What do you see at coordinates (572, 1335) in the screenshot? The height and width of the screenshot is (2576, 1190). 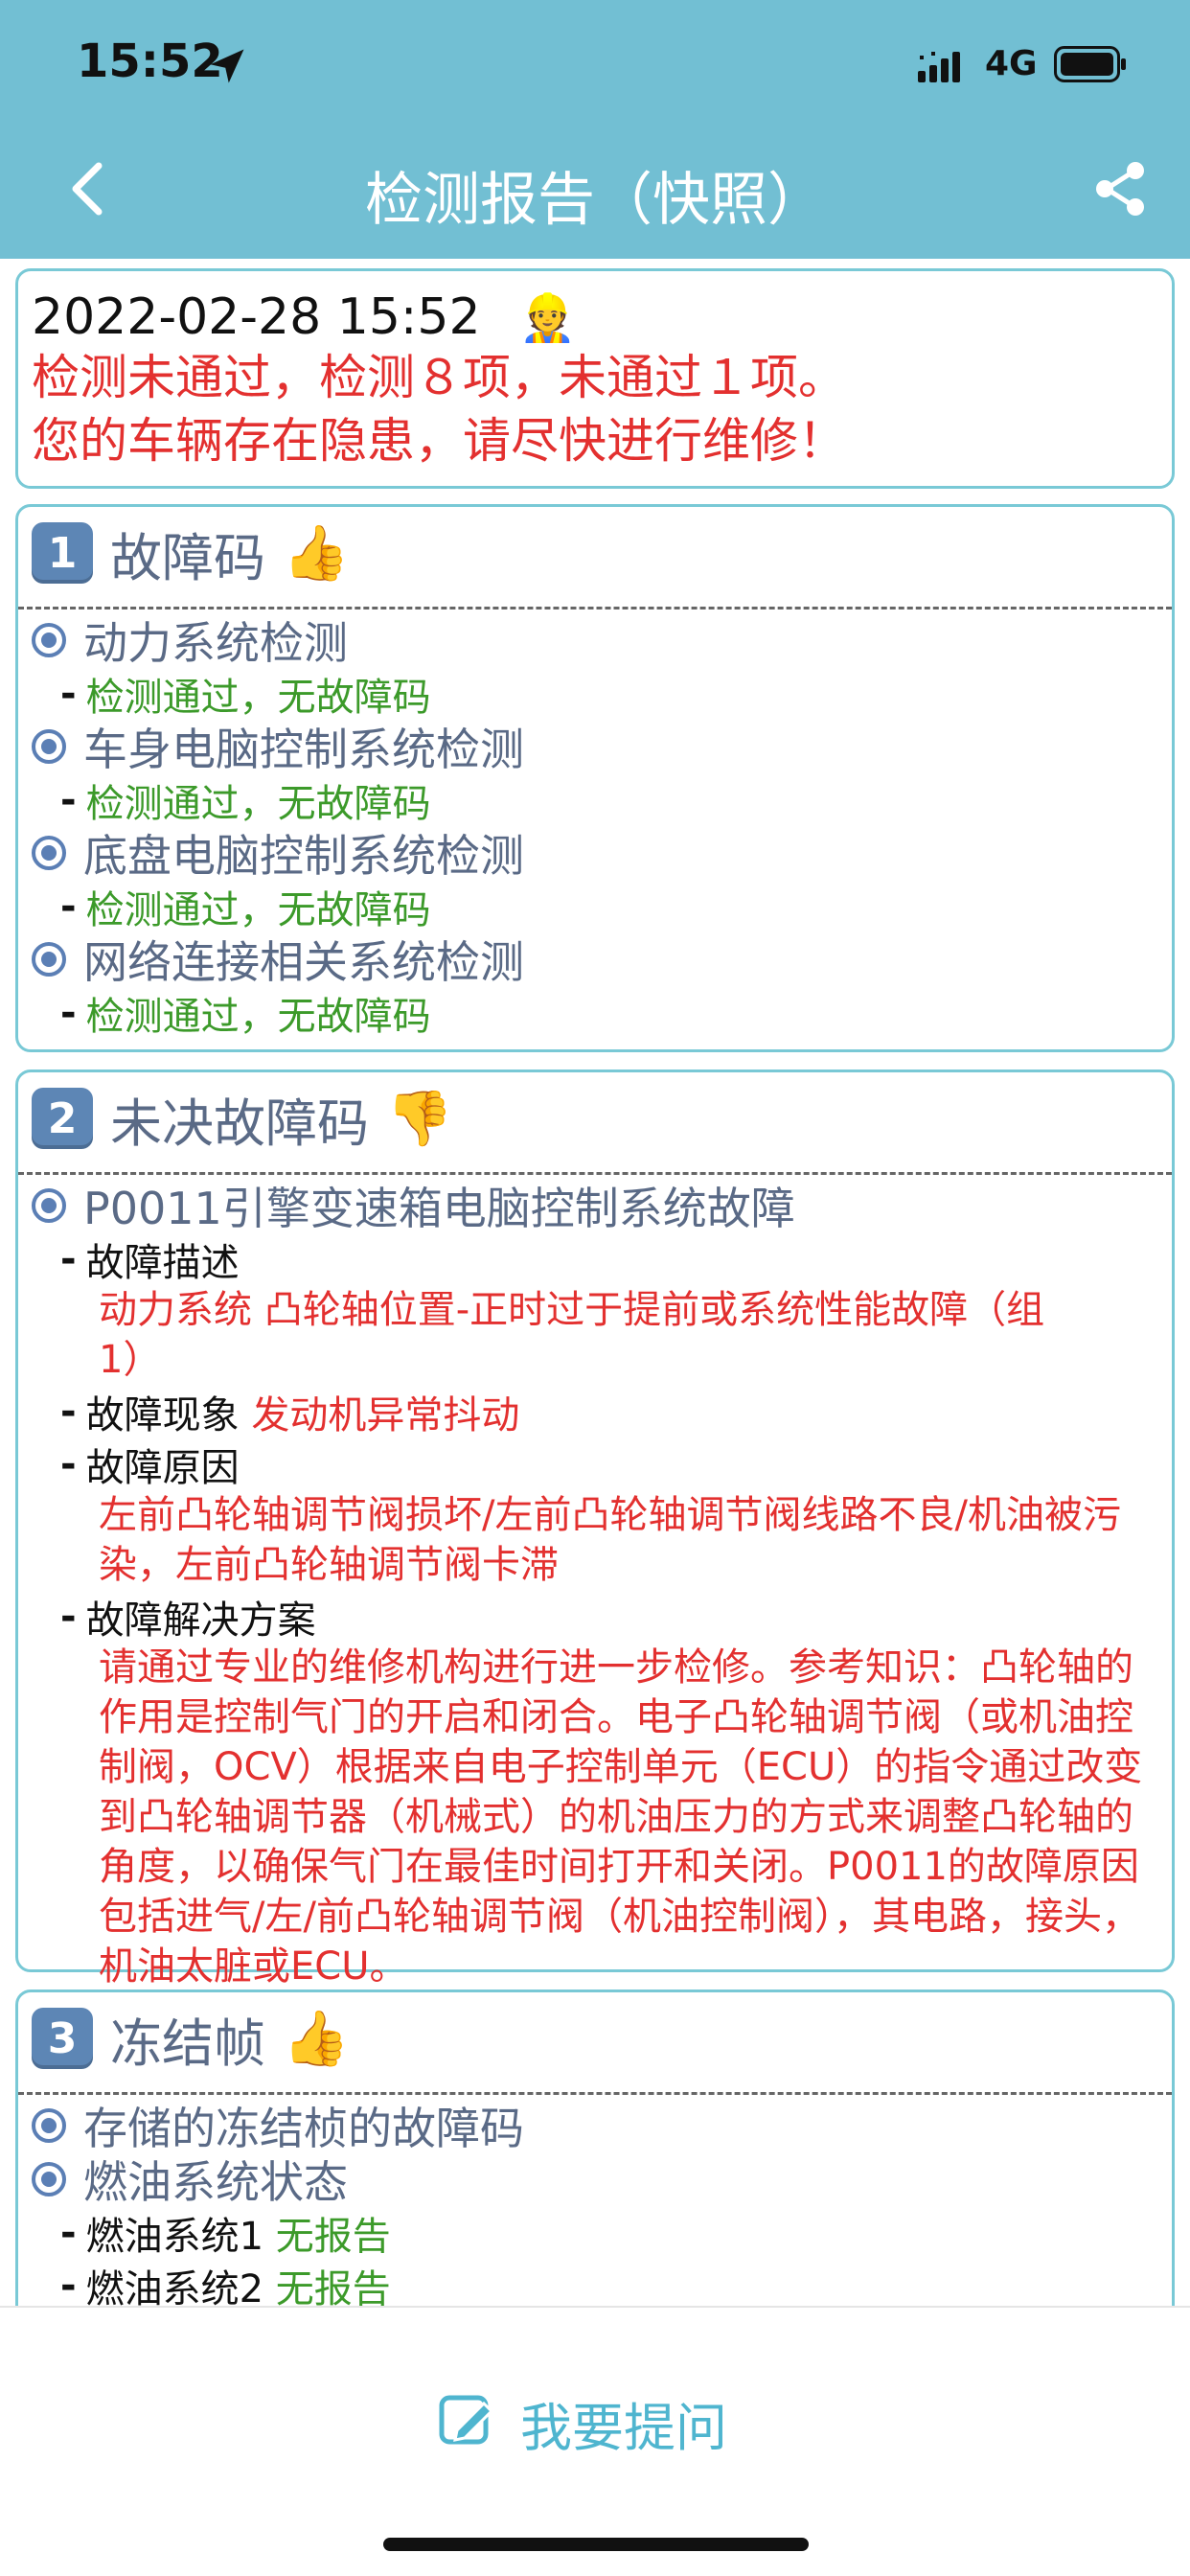 I see `fault-desc-text: 动力系统 凸轮轴位置-正时过于提前或系统性能故障（组1）` at bounding box center [572, 1335].